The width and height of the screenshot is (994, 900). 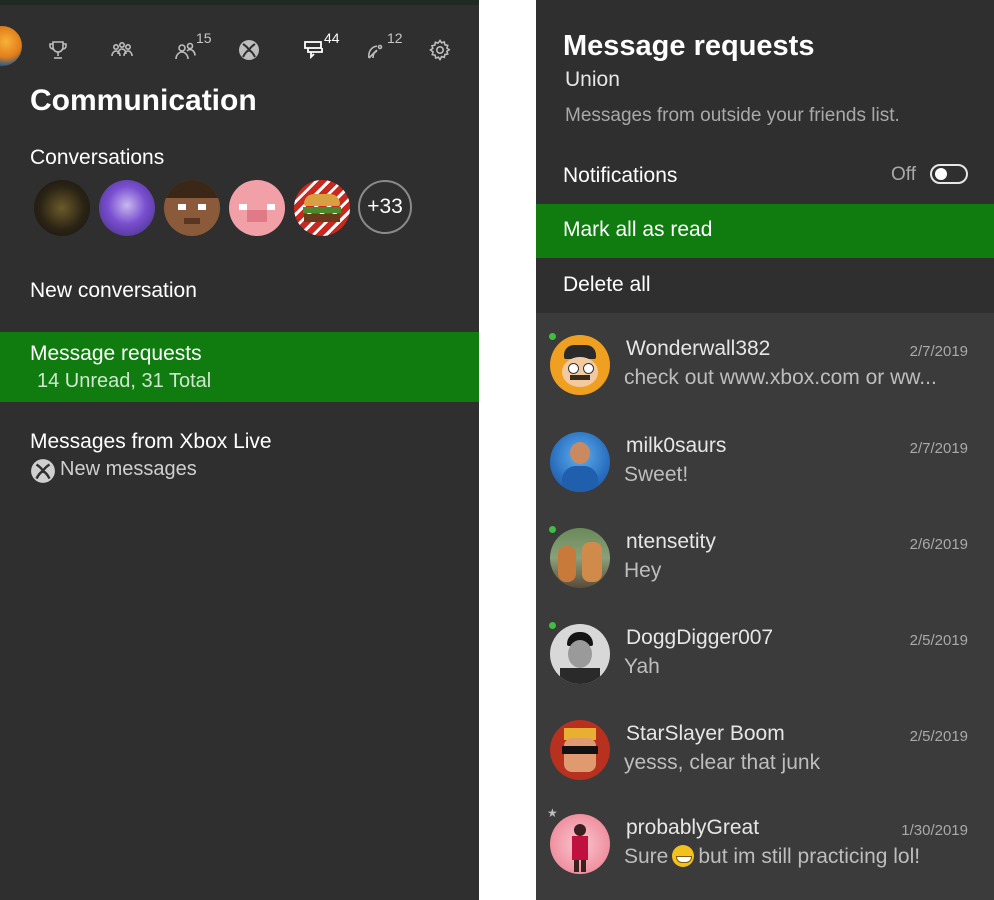 I want to click on sender-name: milk0saurs, so click(x=676, y=446).